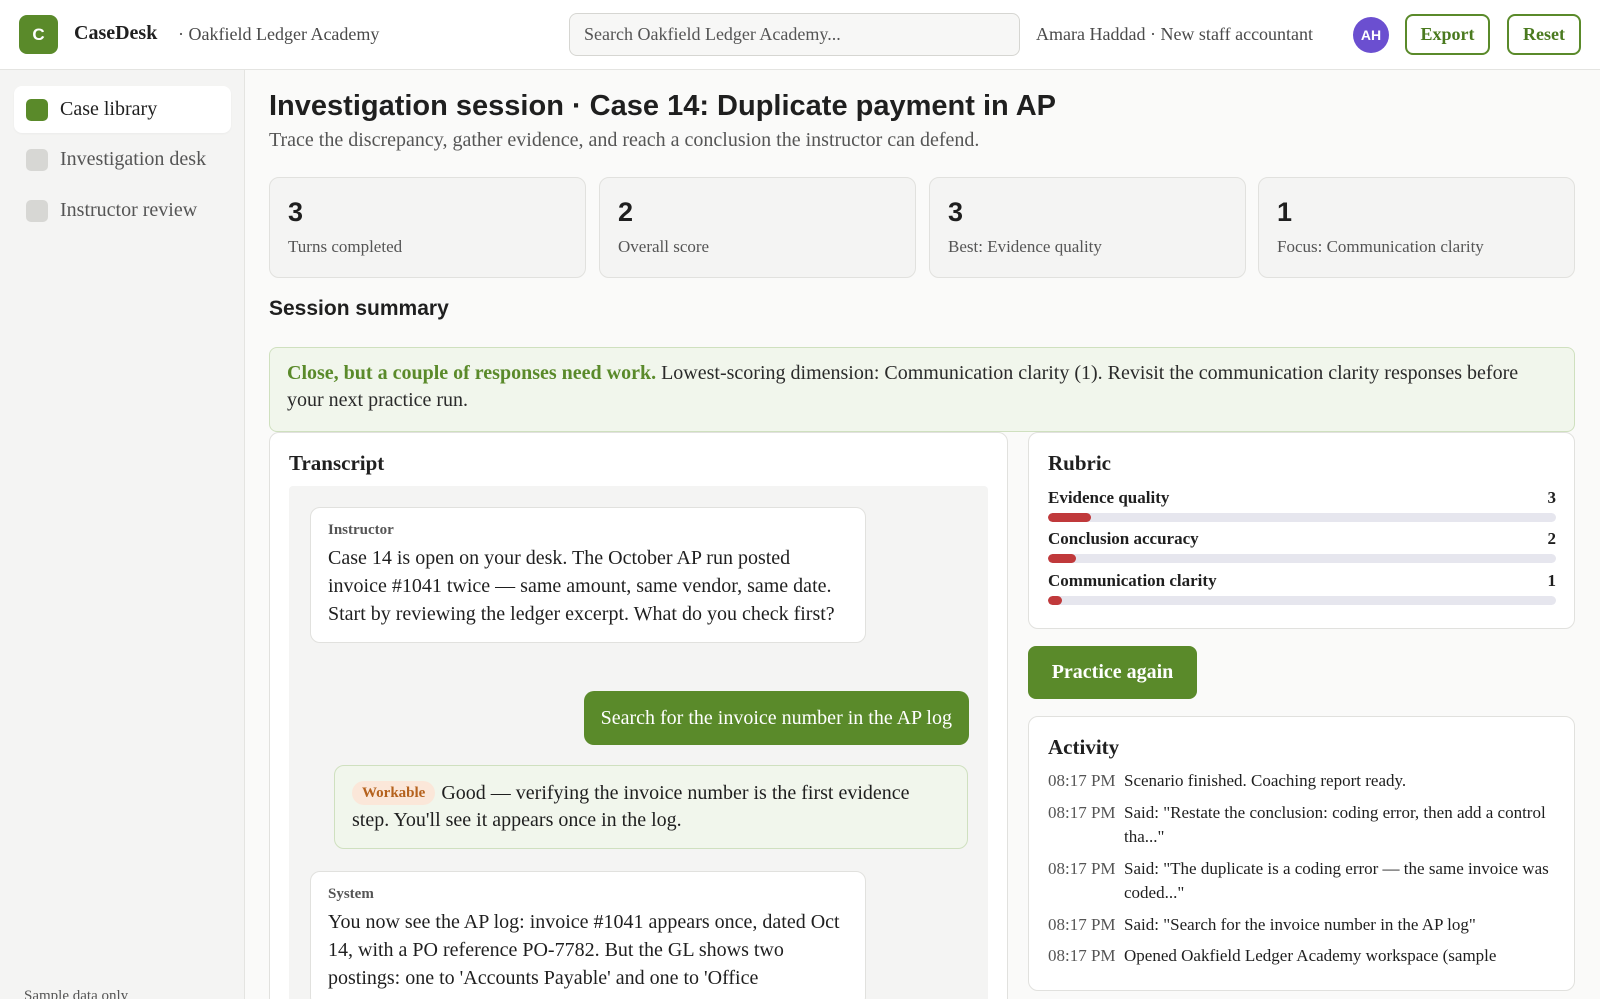 The image size is (1600, 999). What do you see at coordinates (1552, 538) in the screenshot?
I see `rubric-score: 2` at bounding box center [1552, 538].